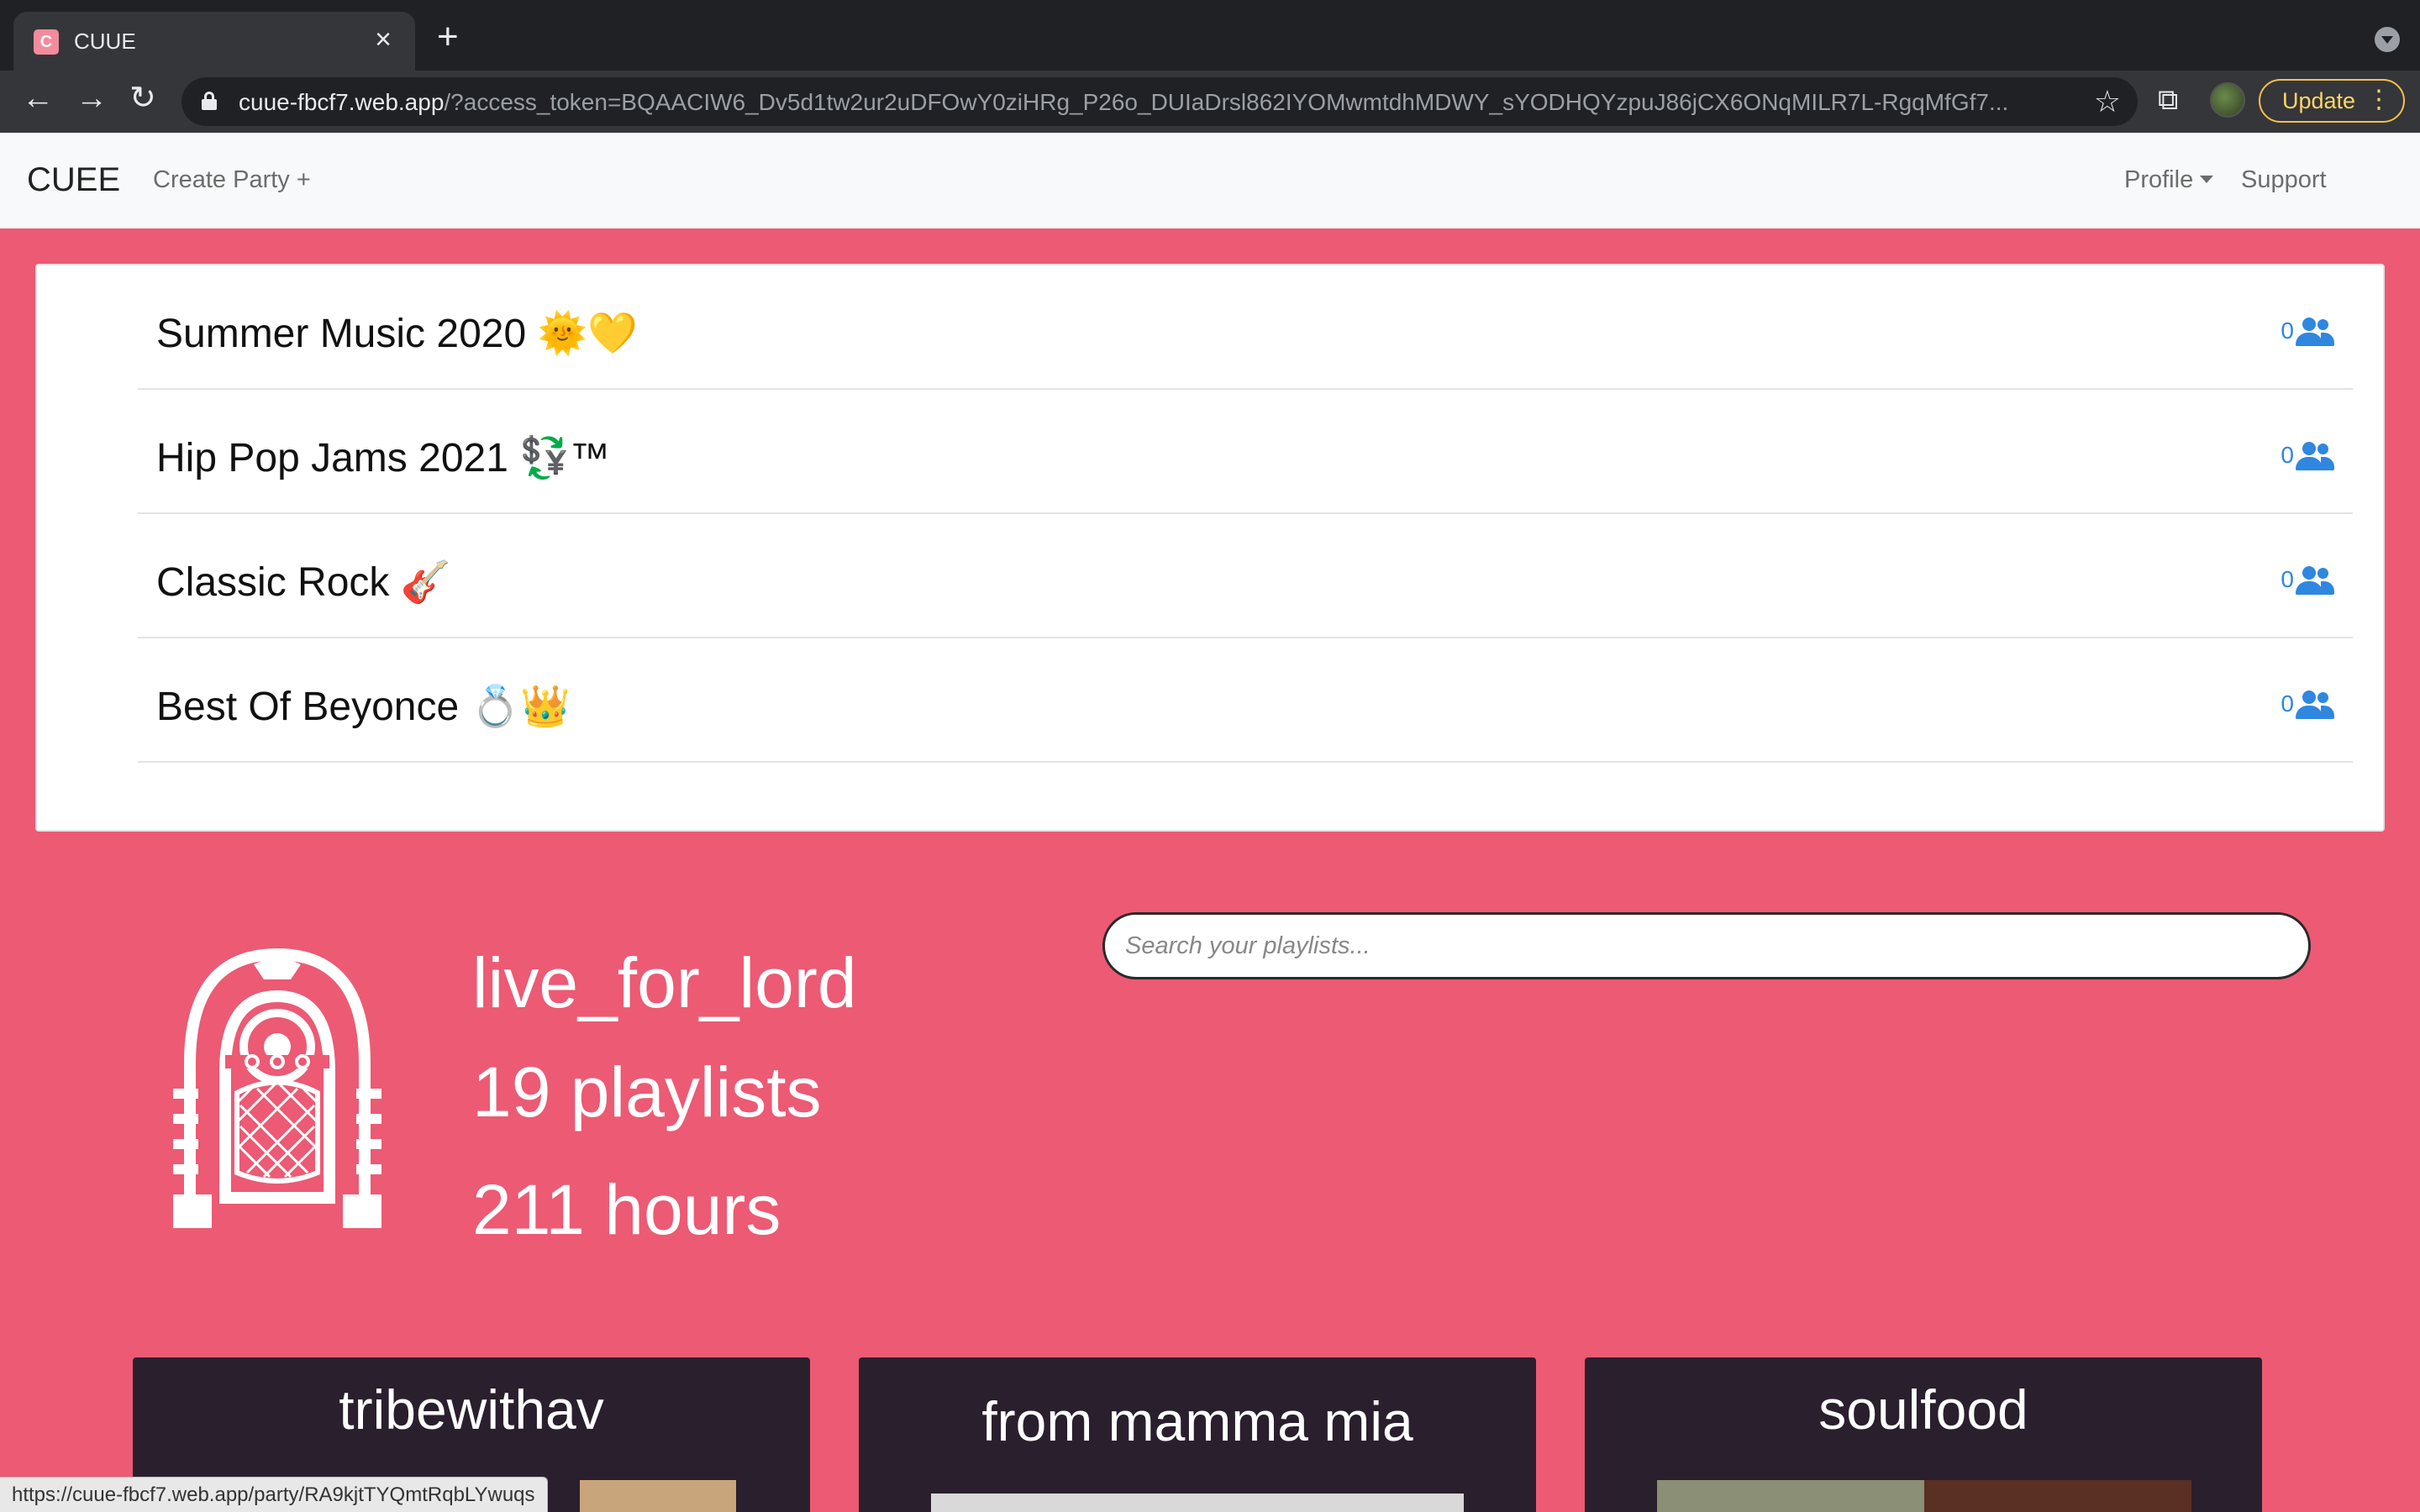 The image size is (2420, 1512). What do you see at coordinates (232, 180) in the screenshot?
I see `create-party-link: Create Party +` at bounding box center [232, 180].